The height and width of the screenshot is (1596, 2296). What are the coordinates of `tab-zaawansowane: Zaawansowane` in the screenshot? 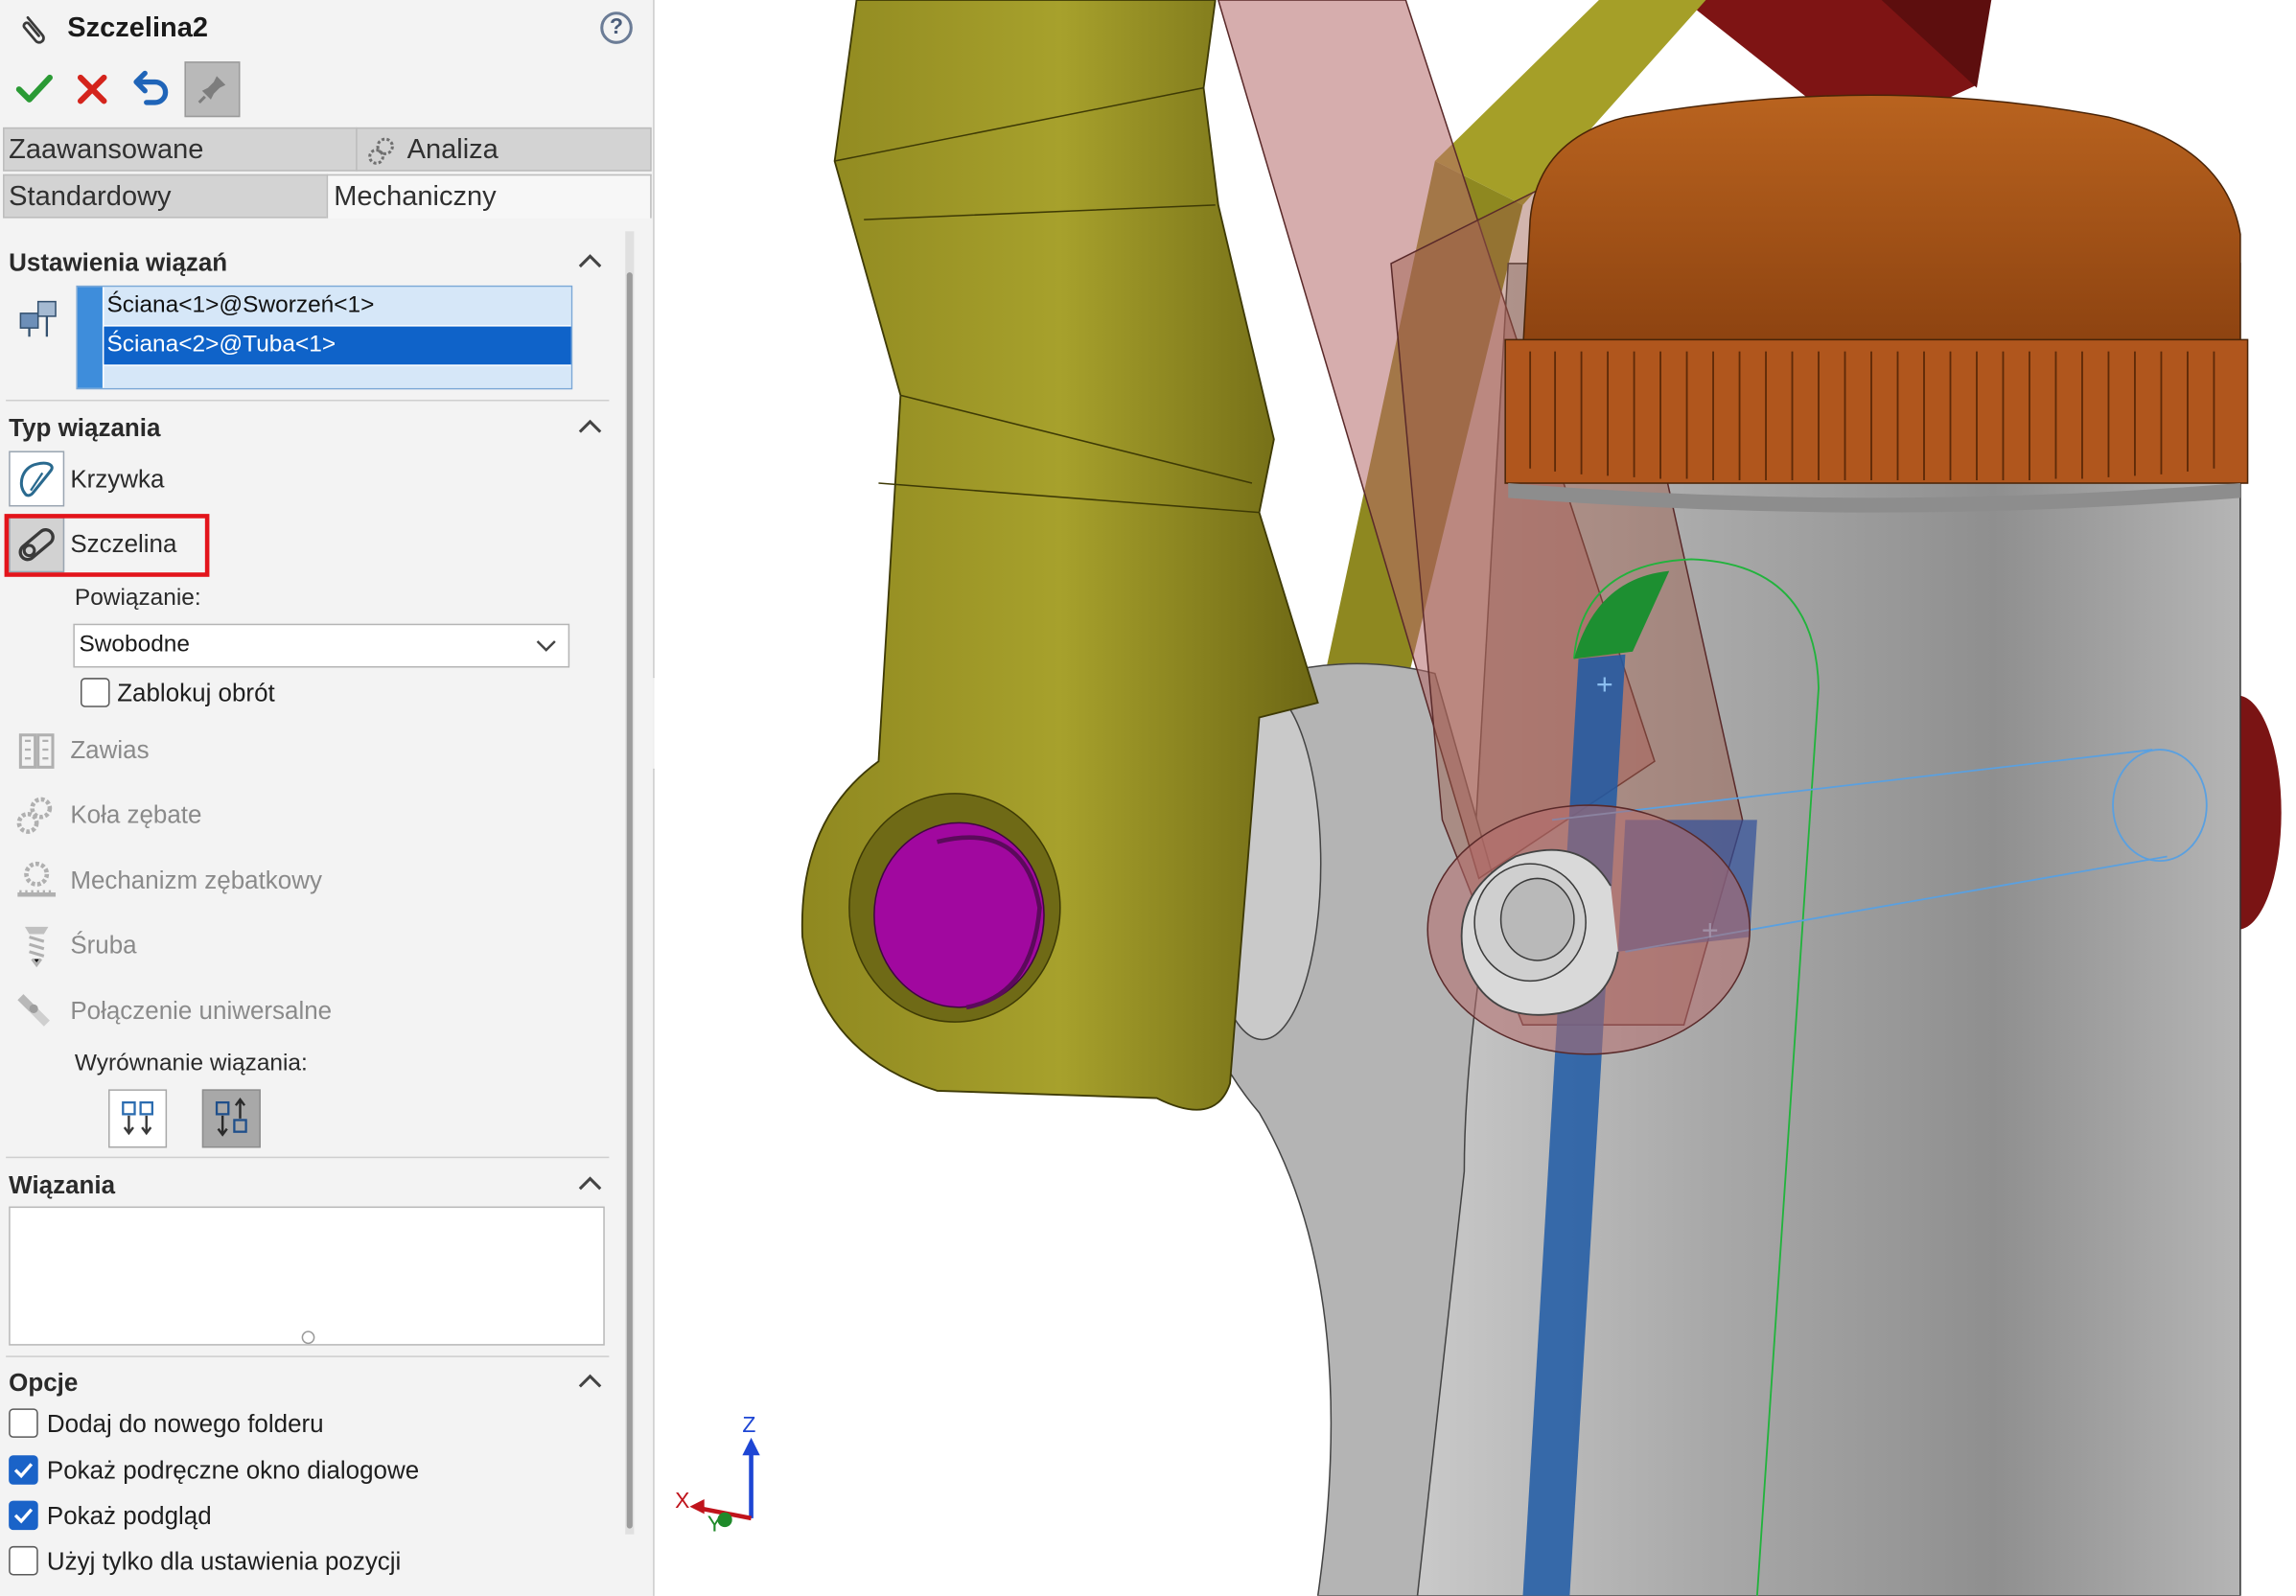 It's located at (180, 149).